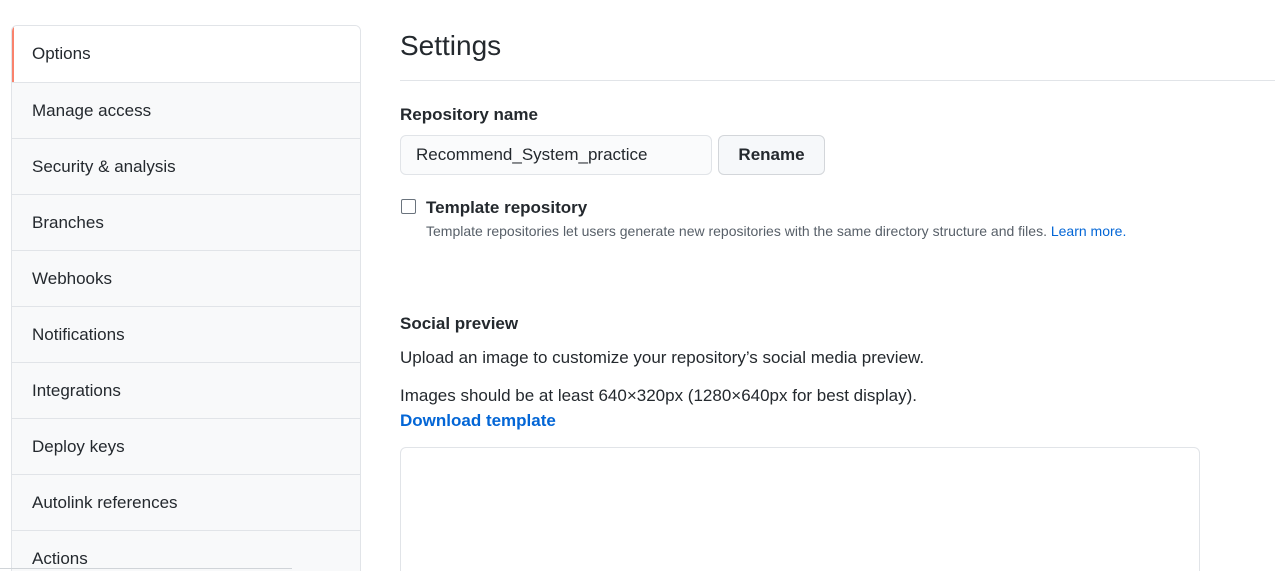 Image resolution: width=1275 pixels, height=571 pixels. Describe the element at coordinates (837, 80) in the screenshot. I see `title-divider` at that location.